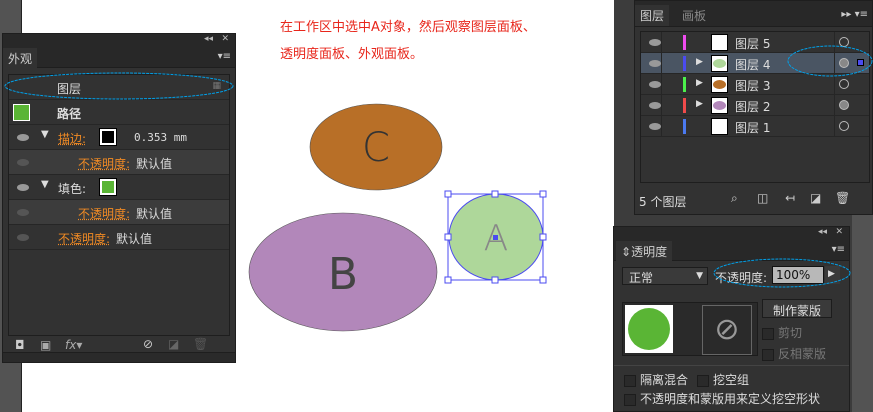  Describe the element at coordinates (734, 198) in the screenshot. I see `search-icon: ⌕` at that location.